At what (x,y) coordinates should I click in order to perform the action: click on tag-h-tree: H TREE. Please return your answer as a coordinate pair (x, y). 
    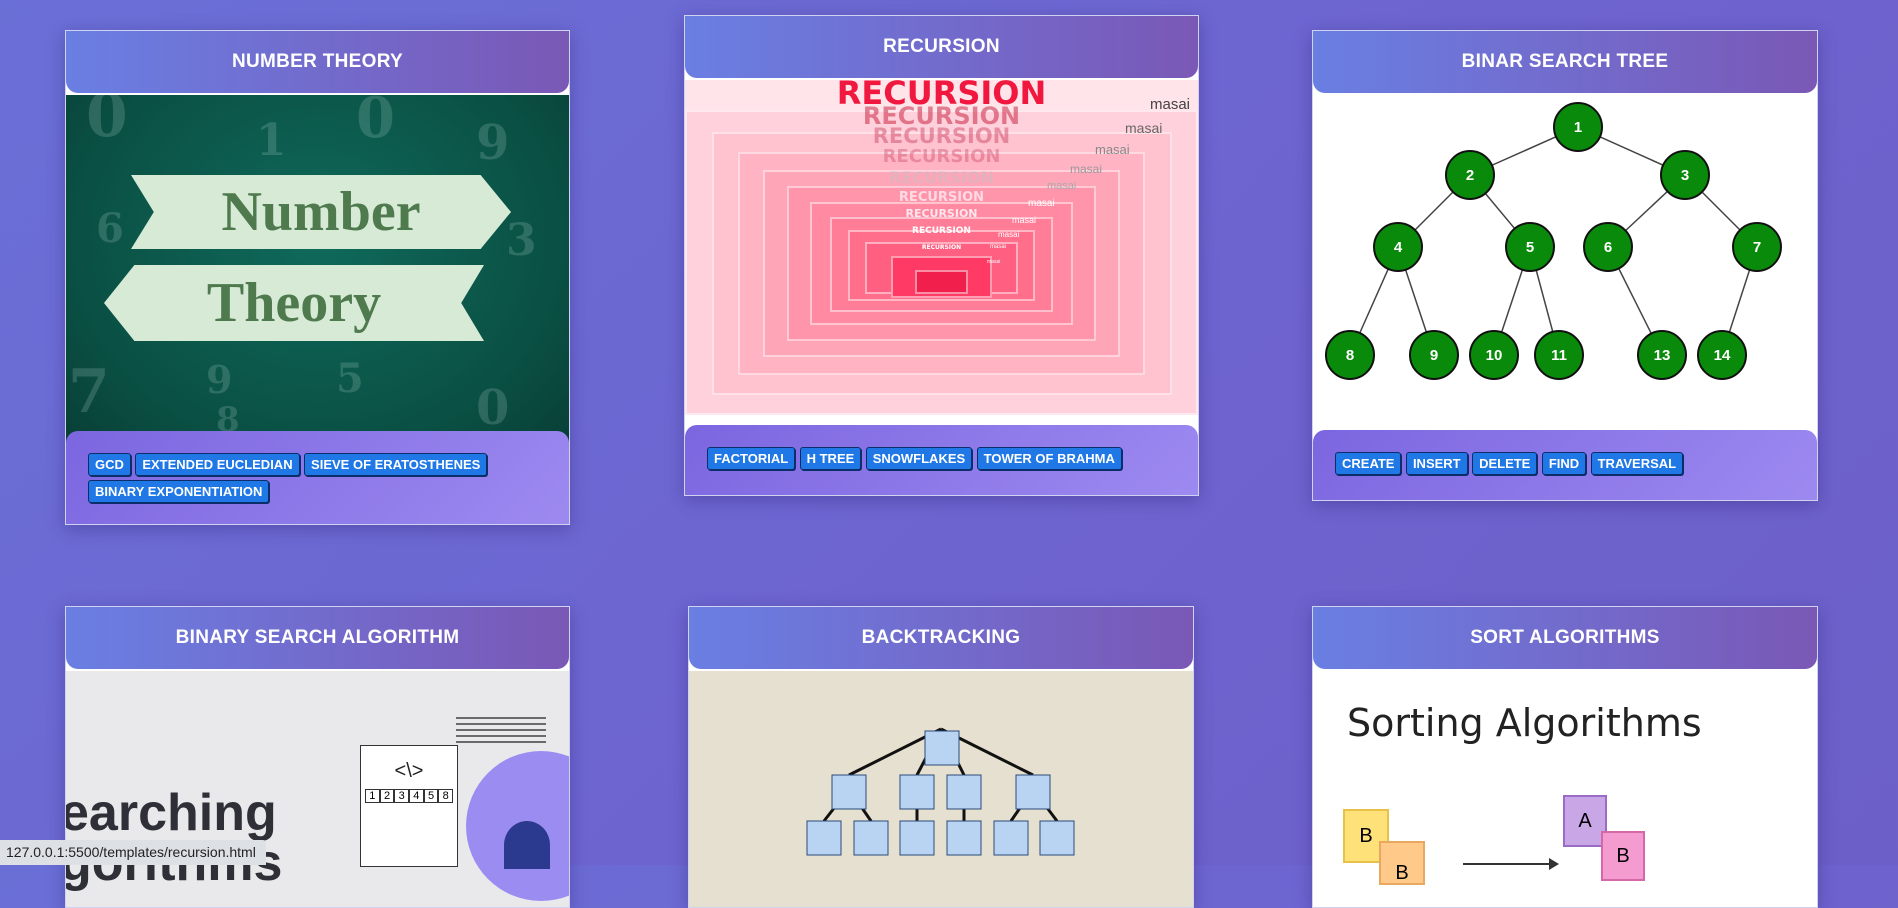
    Looking at the image, I should click on (830, 458).